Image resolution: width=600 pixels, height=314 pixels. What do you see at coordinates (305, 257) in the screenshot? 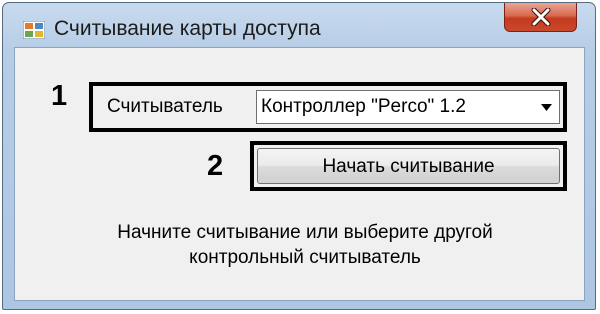
I see `hint-line-2: контрольный считыватель` at bounding box center [305, 257].